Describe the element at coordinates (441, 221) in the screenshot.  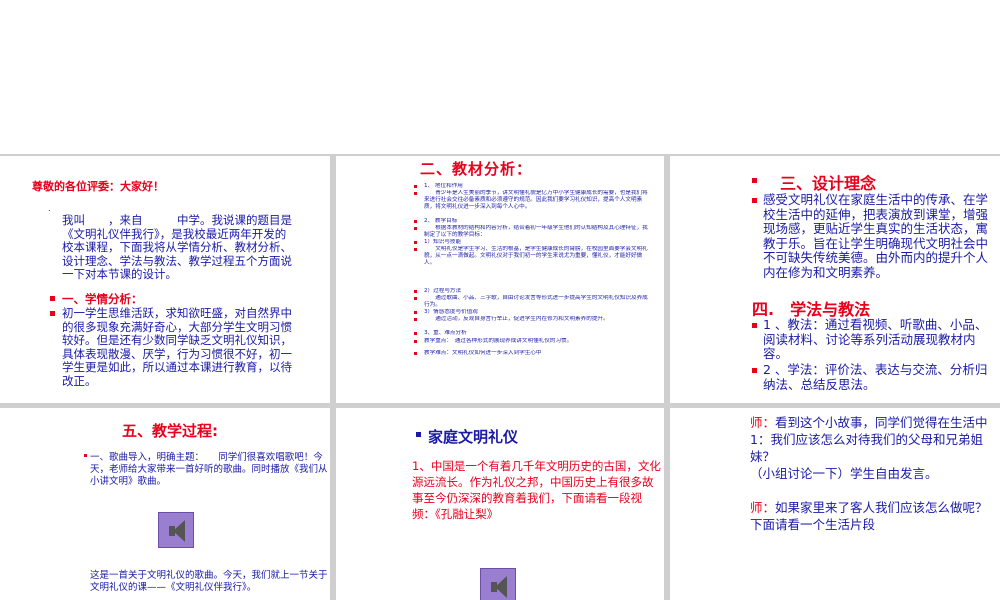
I see `list-item: 2、 教学目标` at that location.